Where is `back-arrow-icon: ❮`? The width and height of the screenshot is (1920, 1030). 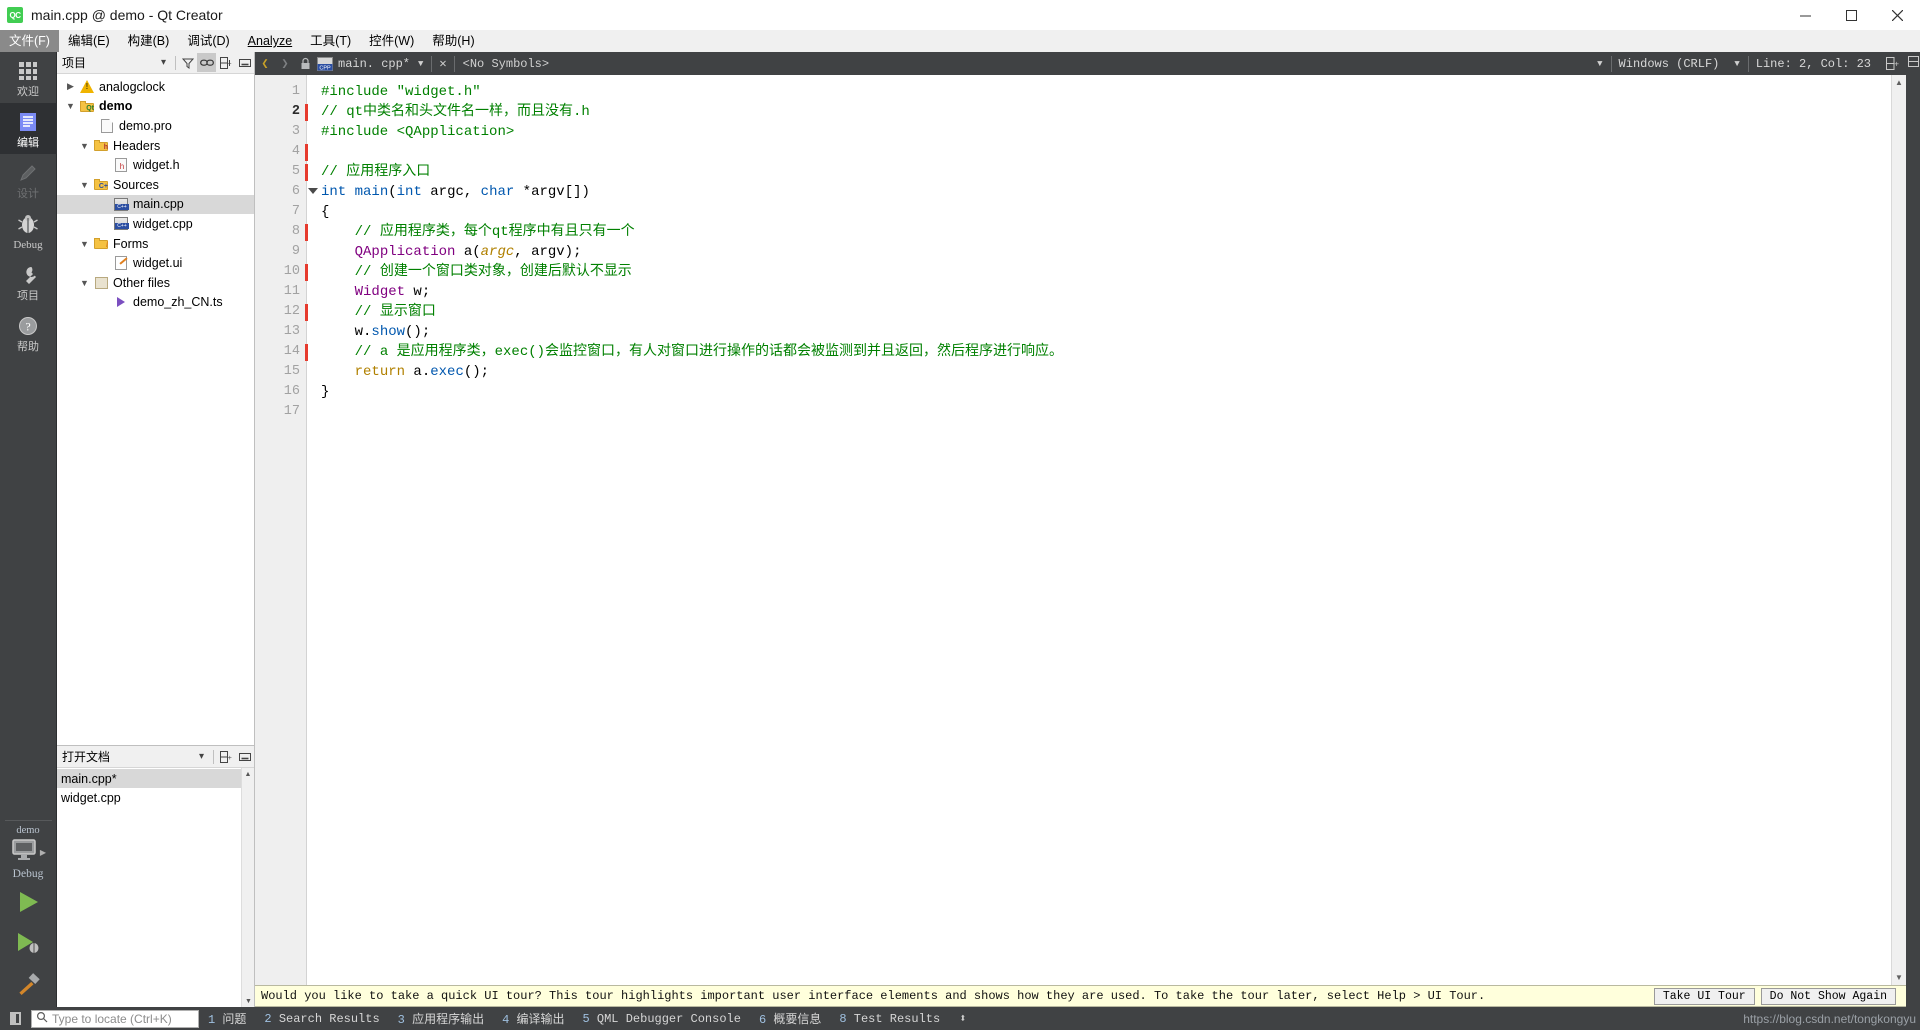 back-arrow-icon: ❮ is located at coordinates (265, 63).